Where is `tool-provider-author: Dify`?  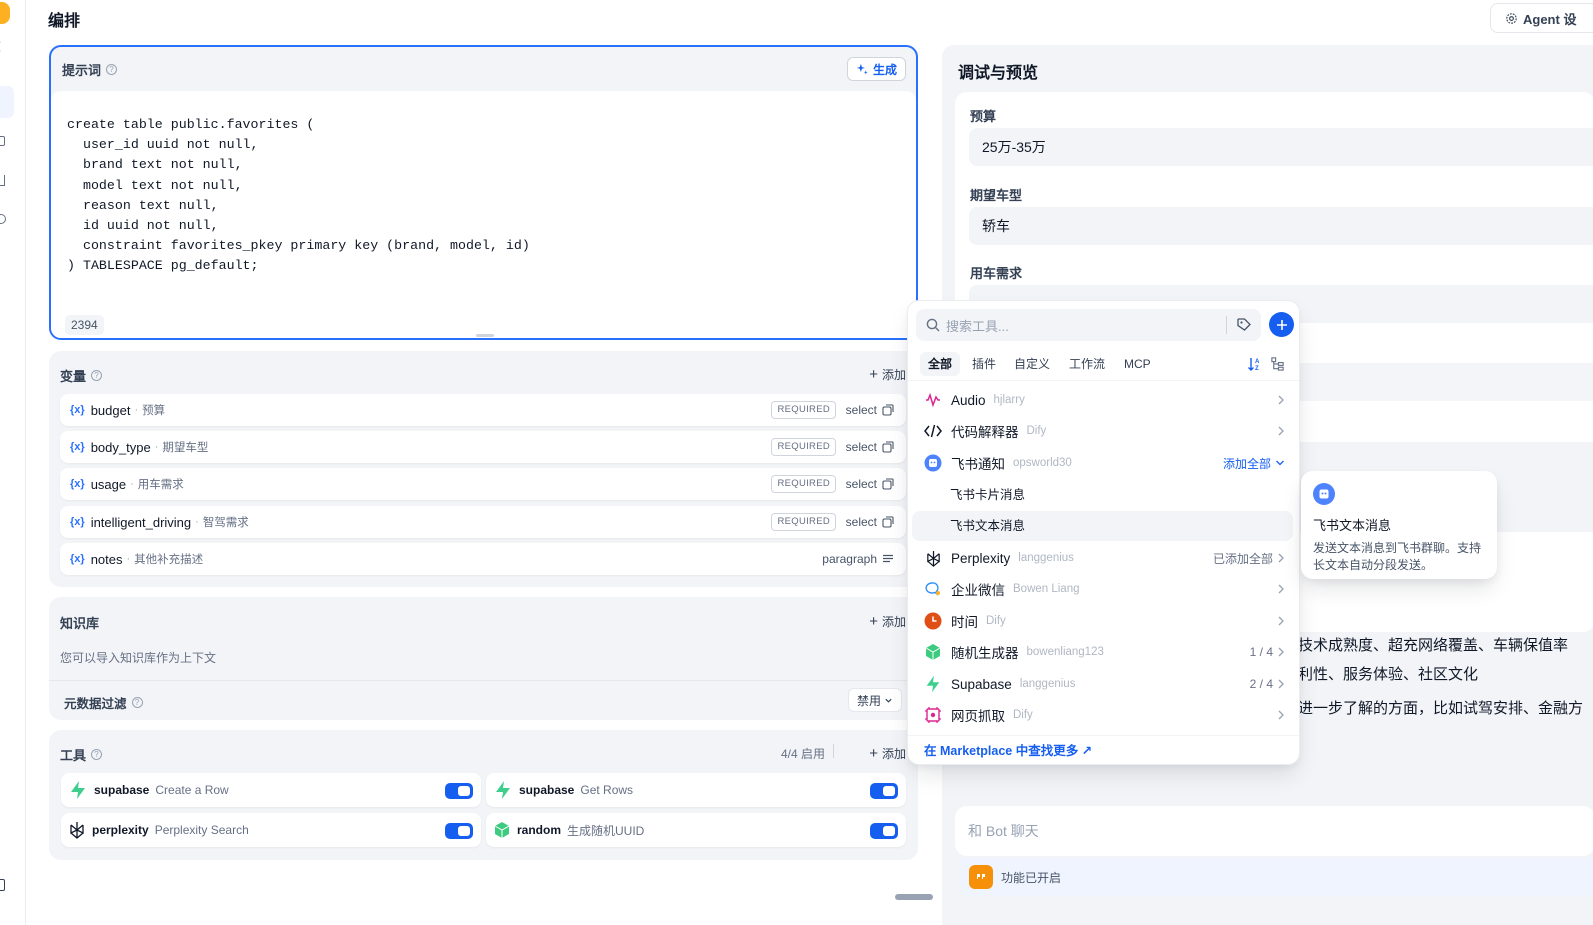 tool-provider-author: Dify is located at coordinates (1023, 715).